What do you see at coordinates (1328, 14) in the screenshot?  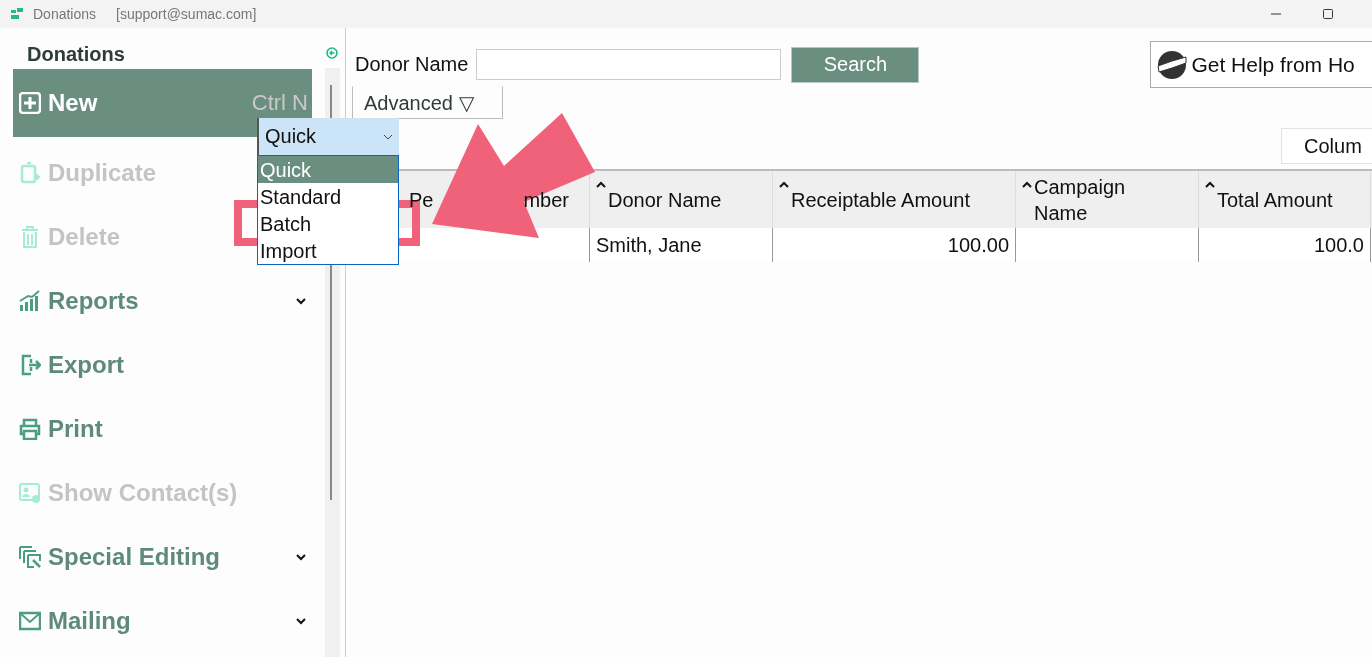 I see `maximize-icon` at bounding box center [1328, 14].